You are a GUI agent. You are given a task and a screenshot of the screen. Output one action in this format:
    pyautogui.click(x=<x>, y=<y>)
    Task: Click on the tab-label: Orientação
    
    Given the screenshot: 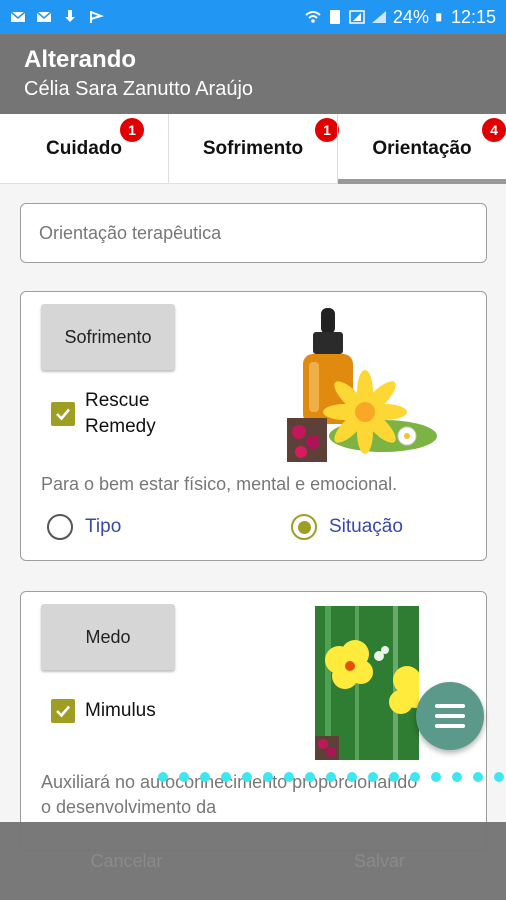 What is the action you would take?
    pyautogui.click(x=422, y=148)
    